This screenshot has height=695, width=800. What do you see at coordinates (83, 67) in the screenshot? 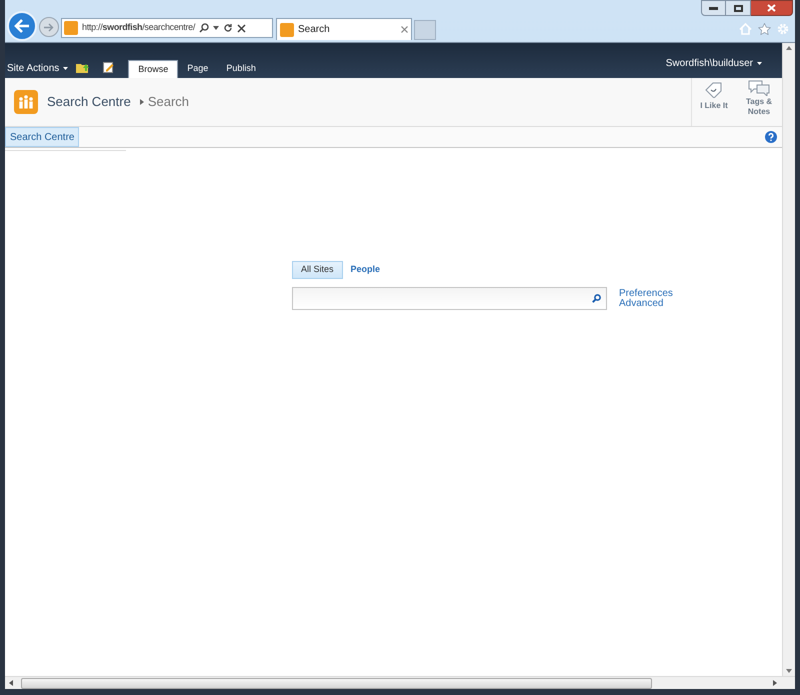
I see `folder-icon` at bounding box center [83, 67].